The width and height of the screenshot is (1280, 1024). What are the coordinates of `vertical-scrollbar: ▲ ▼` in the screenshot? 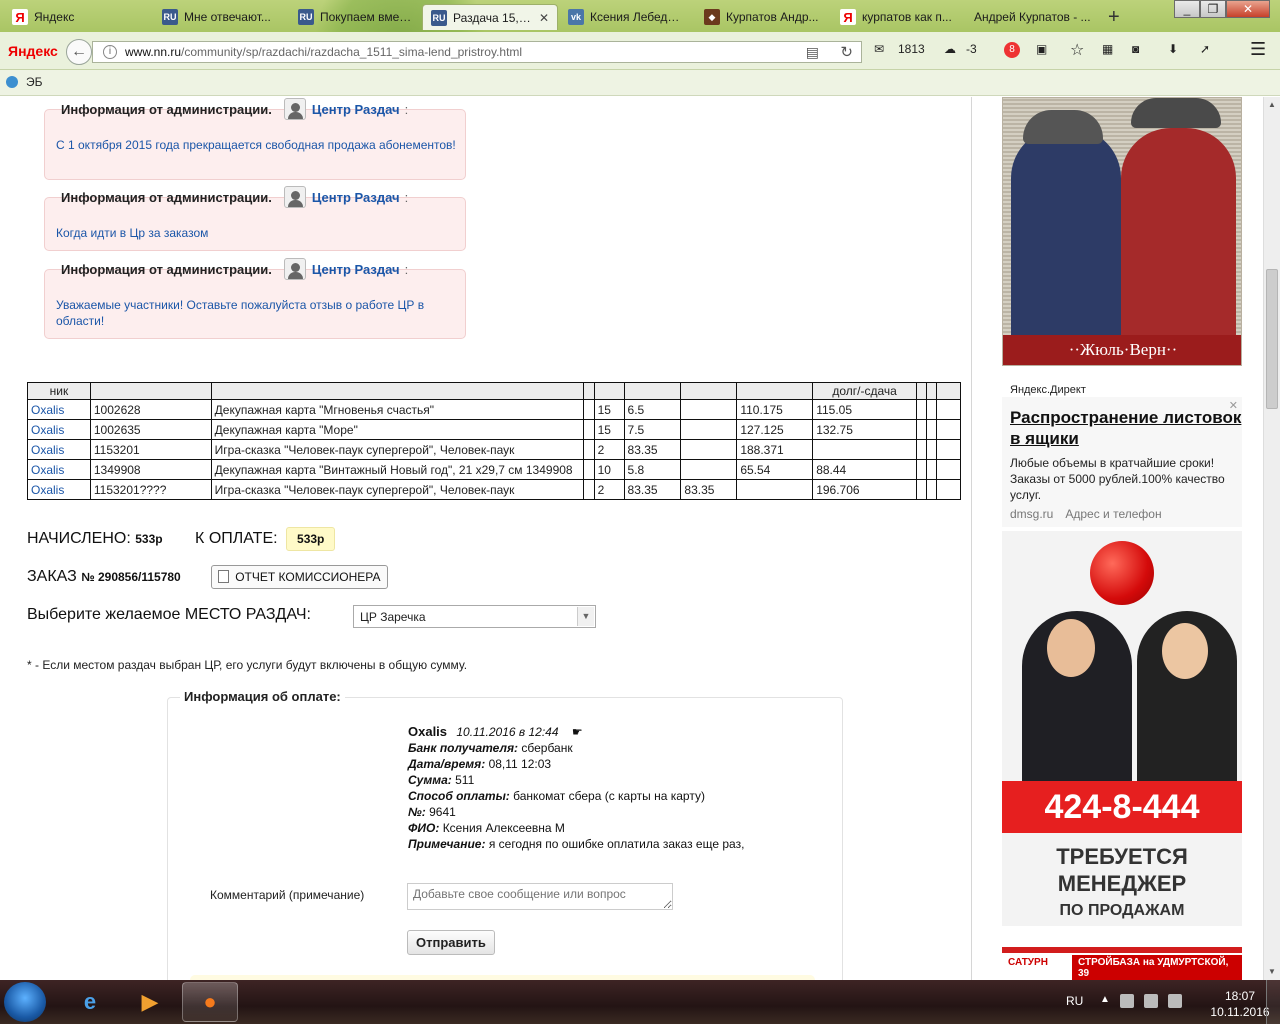 It's located at (1271, 538).